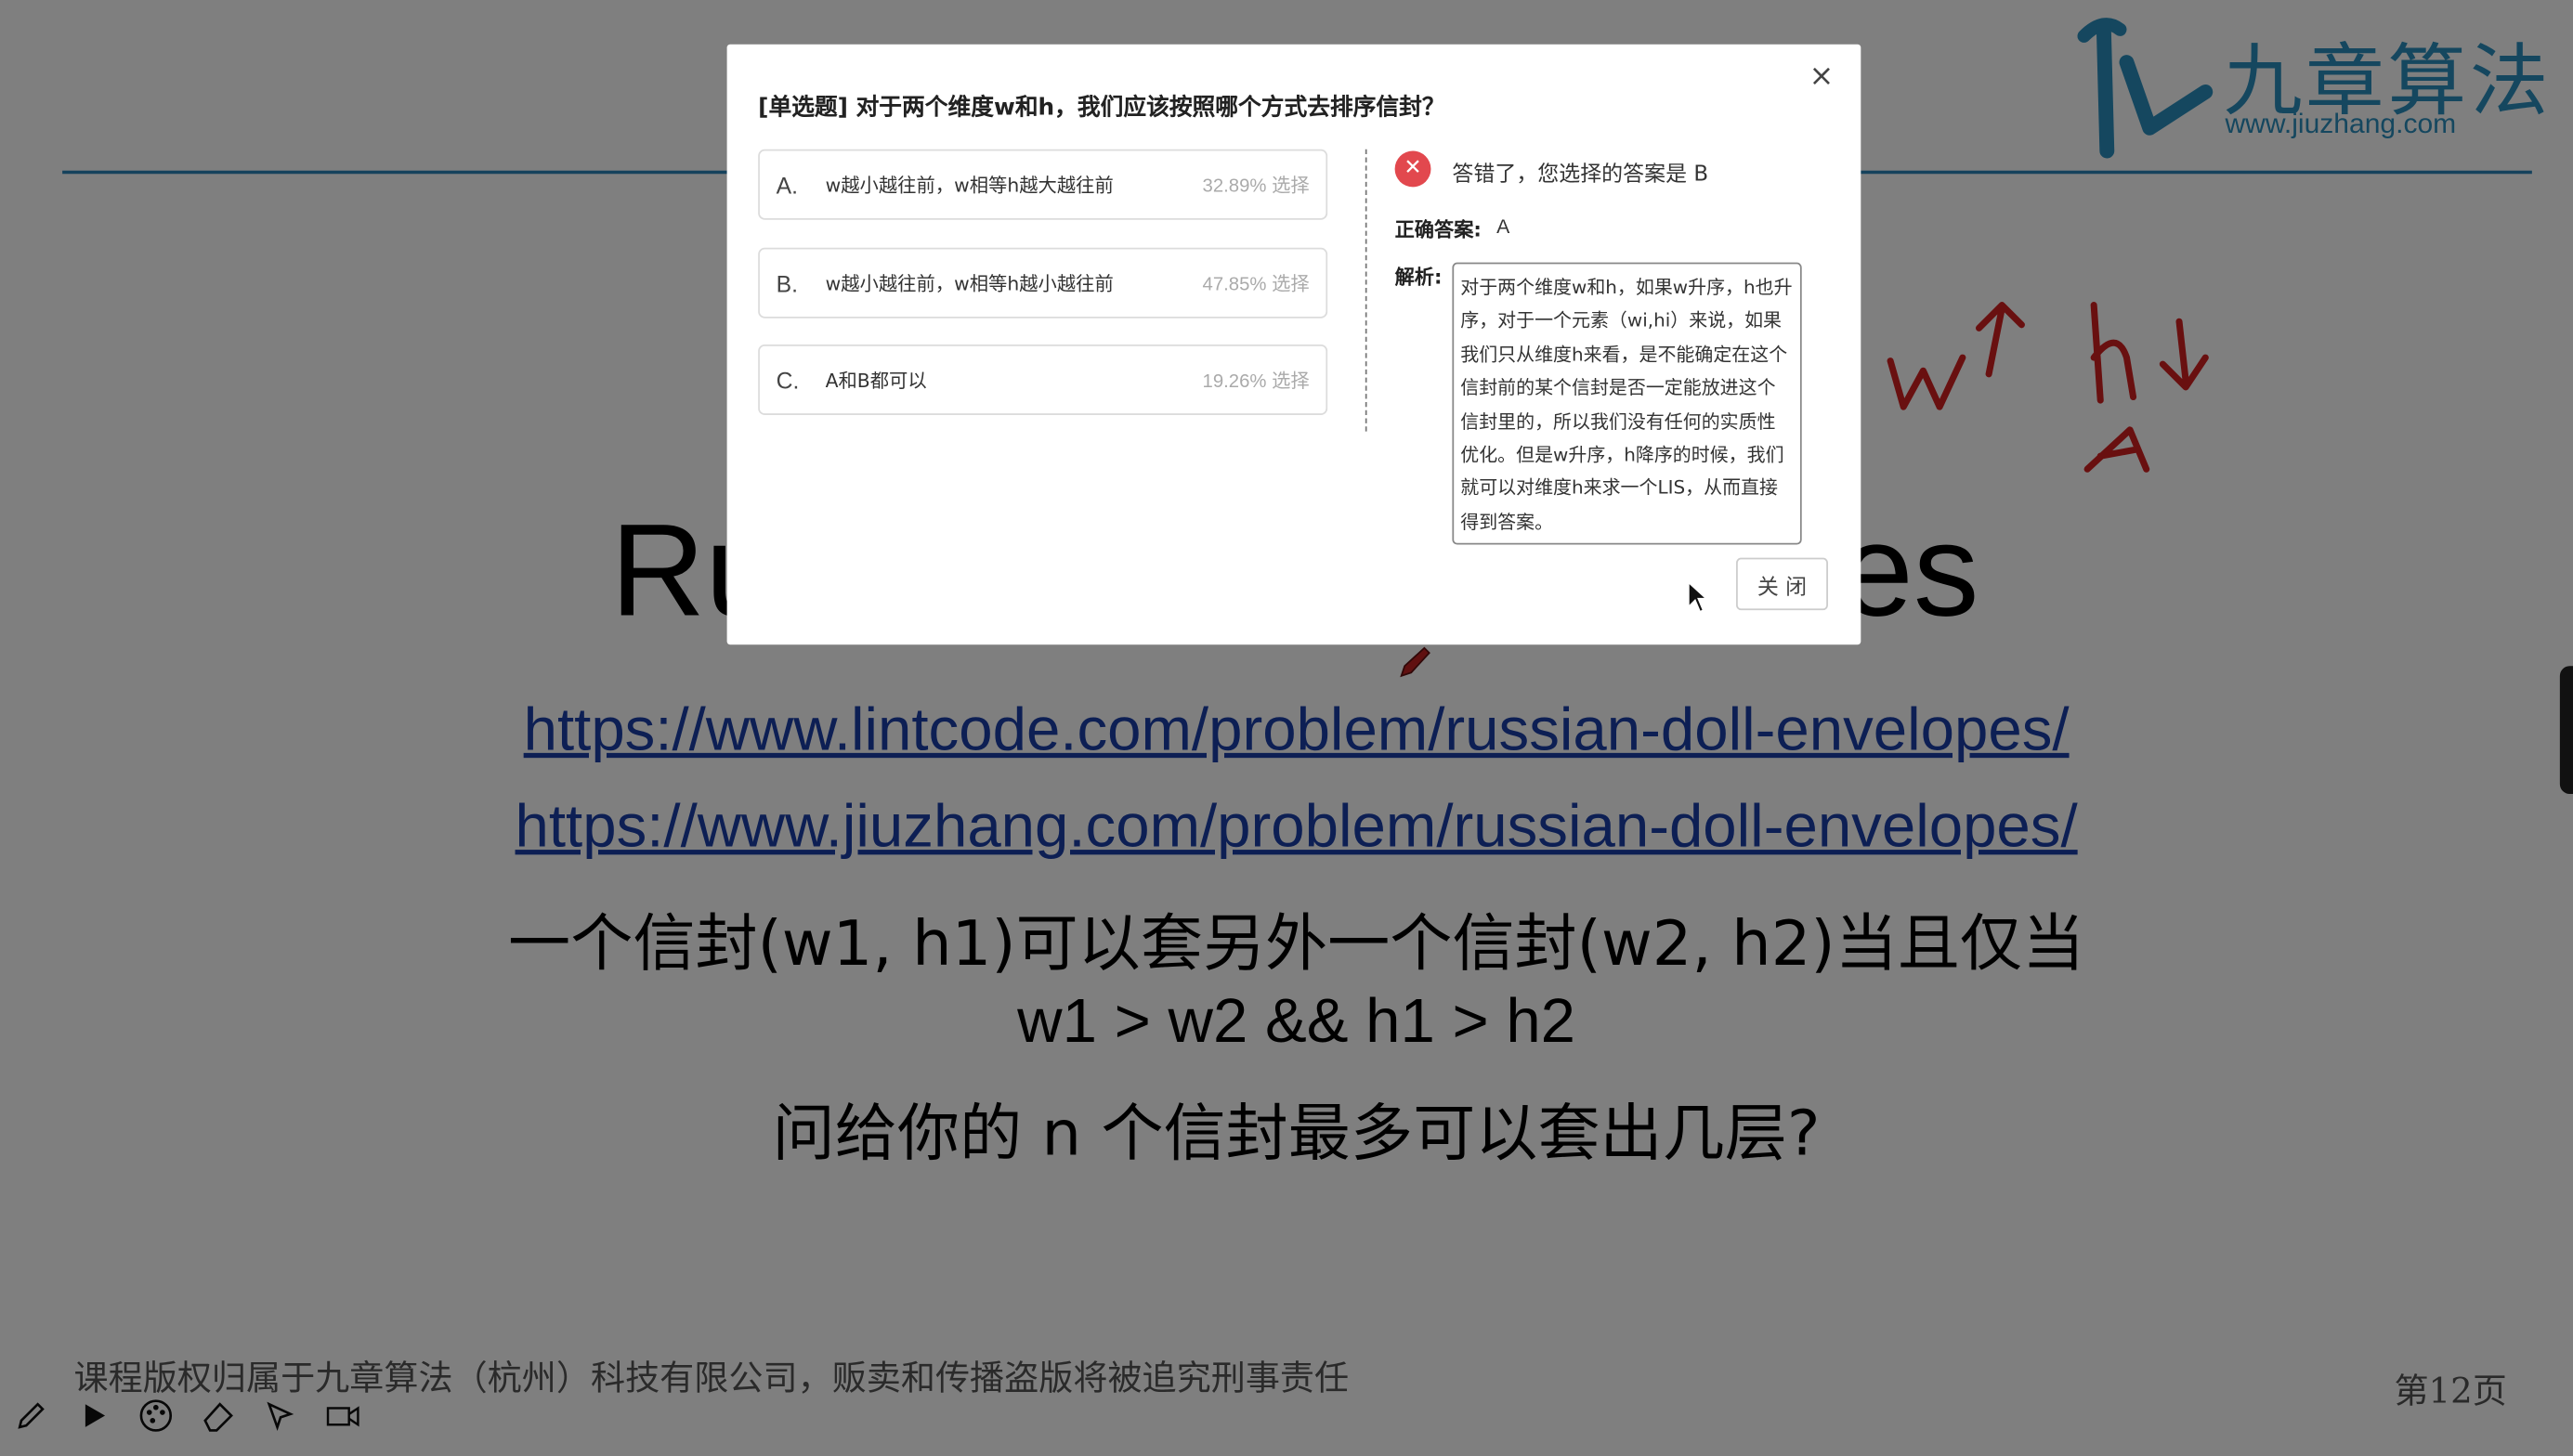 The height and width of the screenshot is (1456, 2573). What do you see at coordinates (1412, 169) in the screenshot?
I see `wrong-answer-icon: ✕` at bounding box center [1412, 169].